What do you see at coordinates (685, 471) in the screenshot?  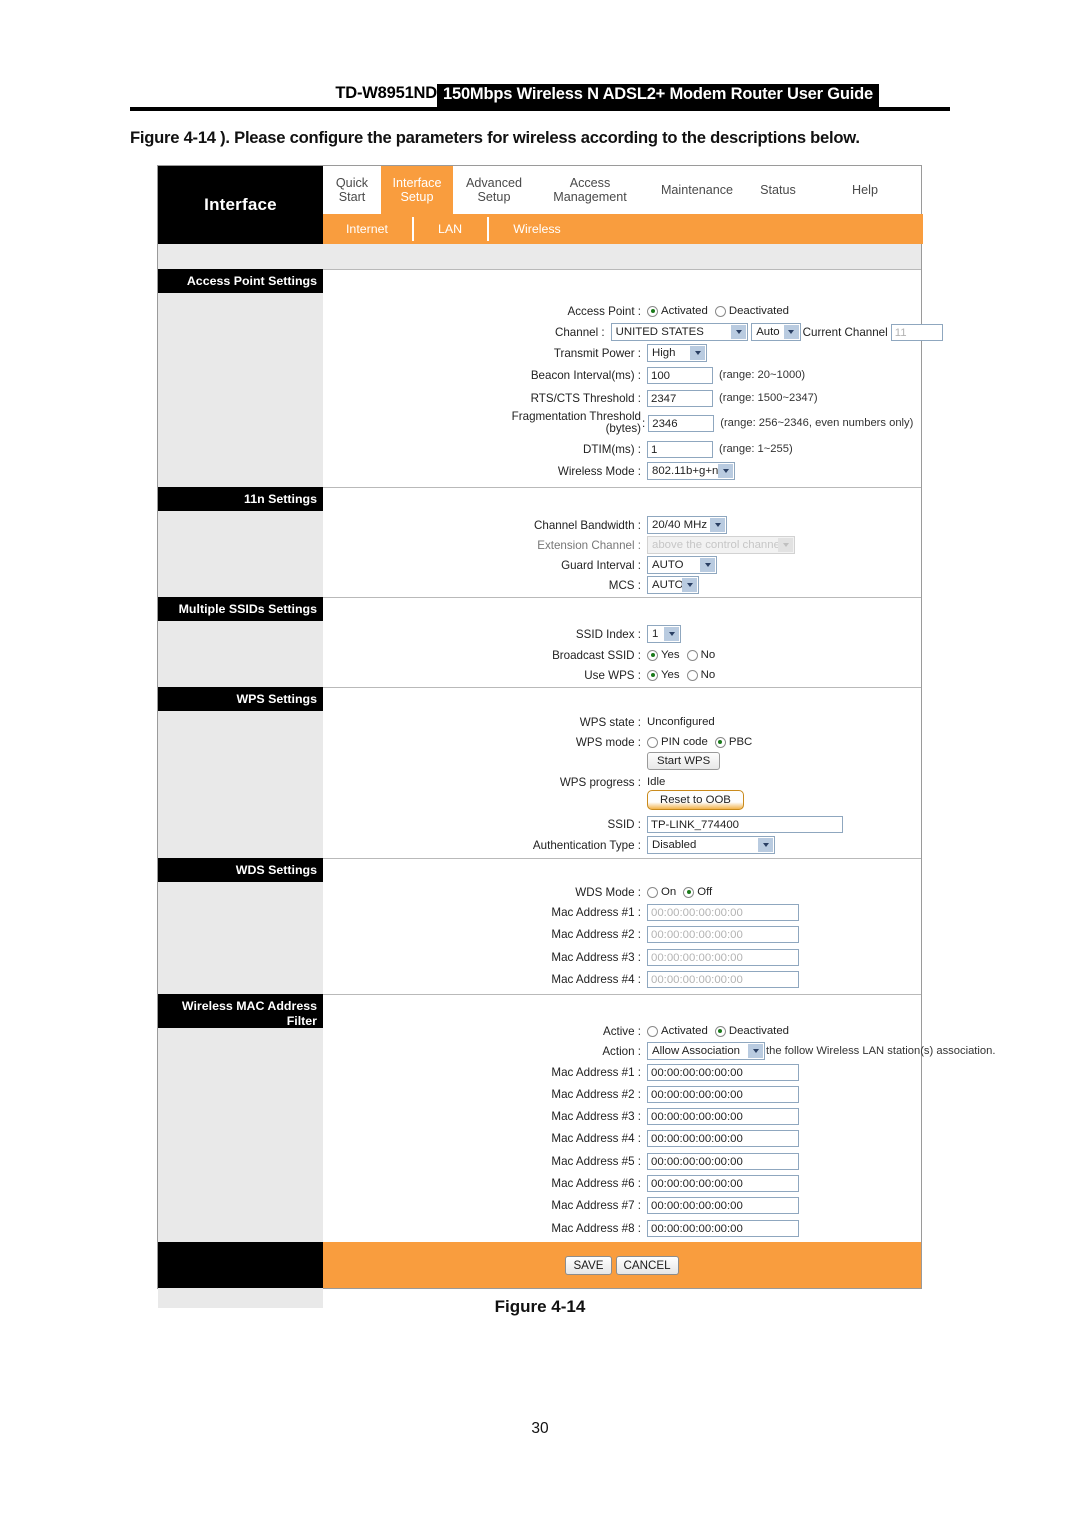 I see `wireless-mode-value: 802.11b+g+n` at bounding box center [685, 471].